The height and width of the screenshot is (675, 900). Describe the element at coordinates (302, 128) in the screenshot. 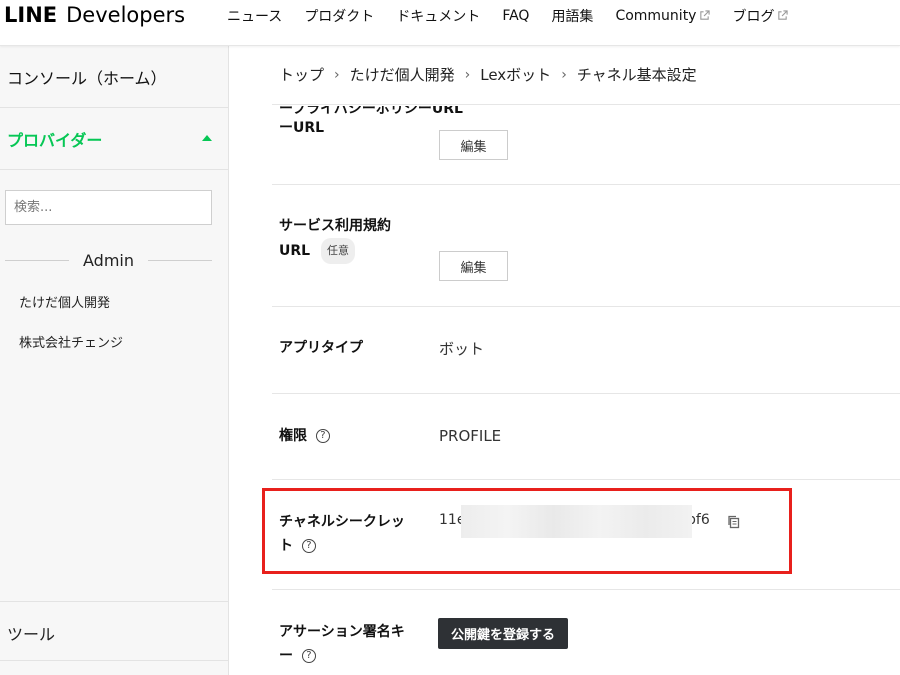

I see `privacy-policy-label: ーURL` at that location.